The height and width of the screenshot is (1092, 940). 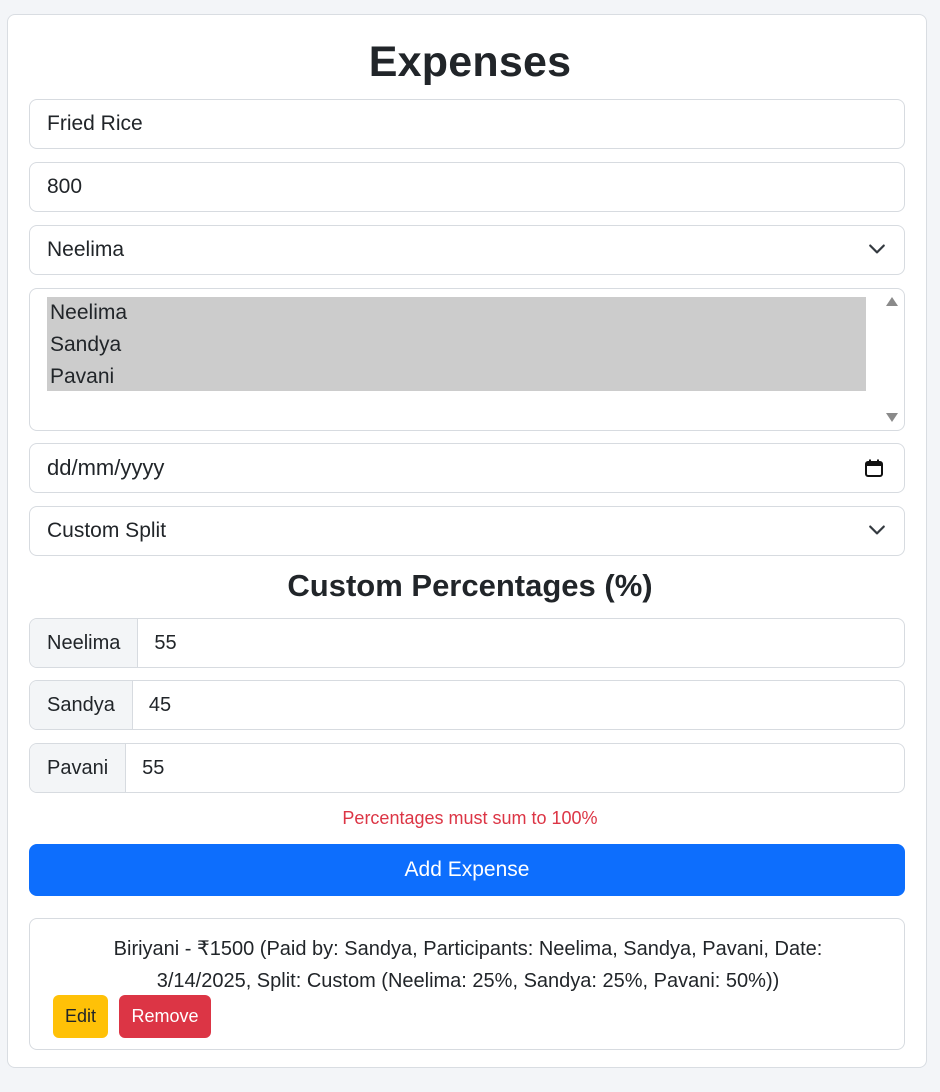 I want to click on description-input: Fried Rice, so click(x=467, y=124).